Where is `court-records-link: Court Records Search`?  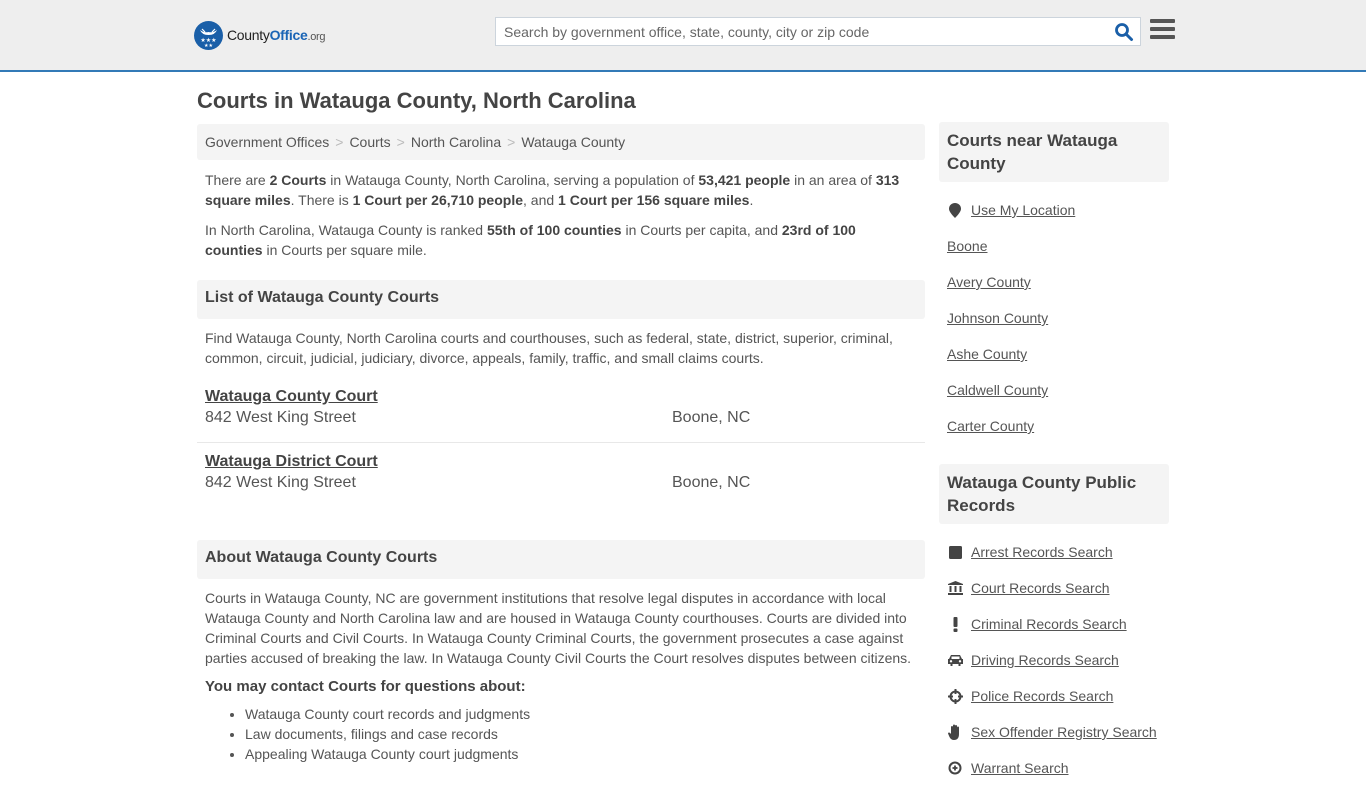
court-records-link: Court Records Search is located at coordinates (1040, 588).